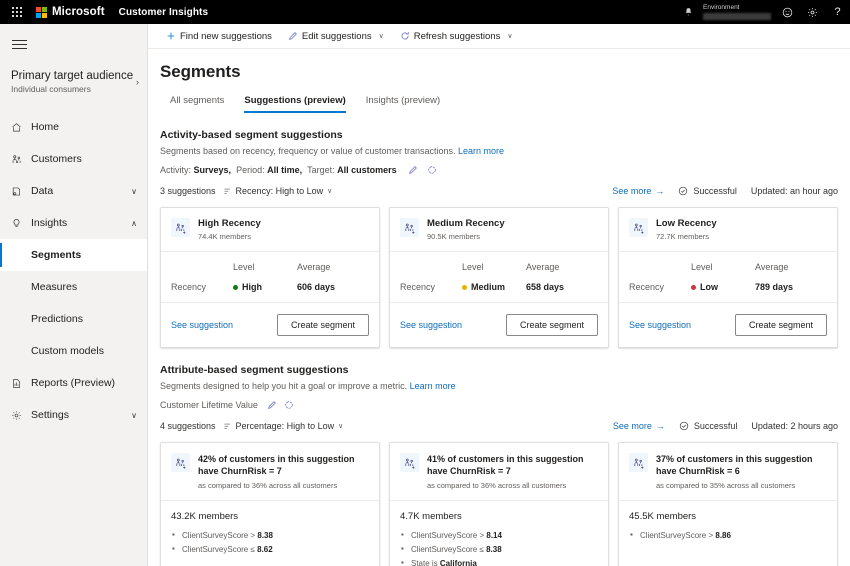 Image resolution: width=850 pixels, height=566 pixels. I want to click on card-table-row: Recency High 606 days, so click(270, 290).